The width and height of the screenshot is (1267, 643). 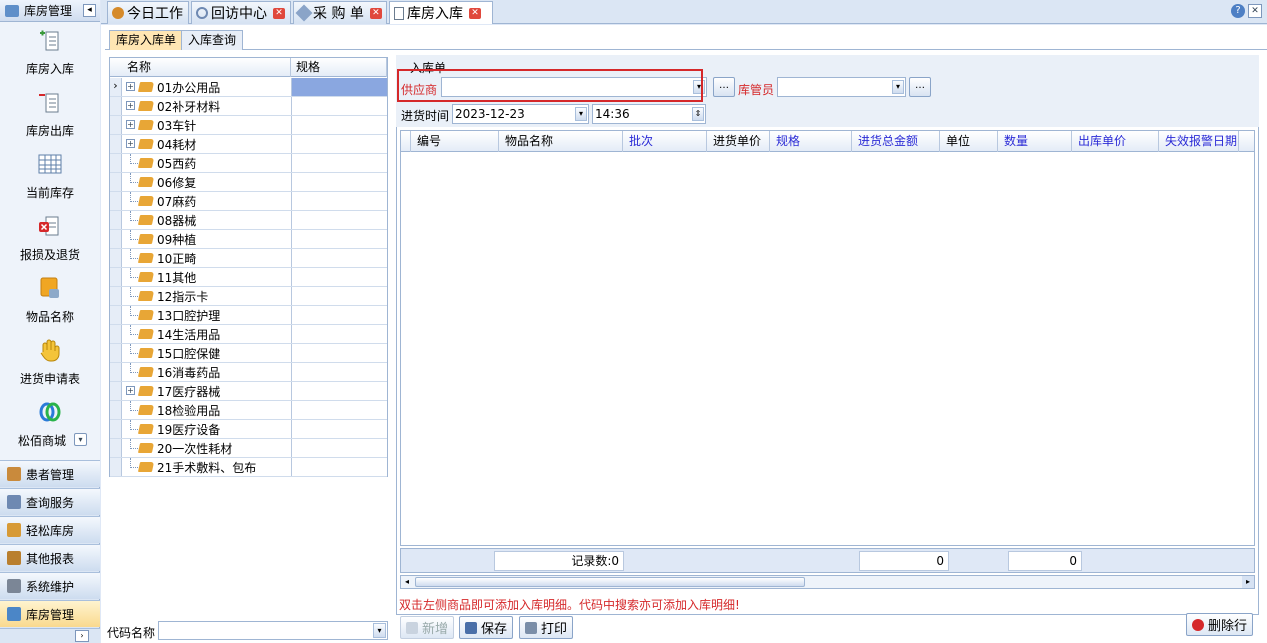 What do you see at coordinates (738, 141) in the screenshot?
I see `grid-column-header: 进货单价` at bounding box center [738, 141].